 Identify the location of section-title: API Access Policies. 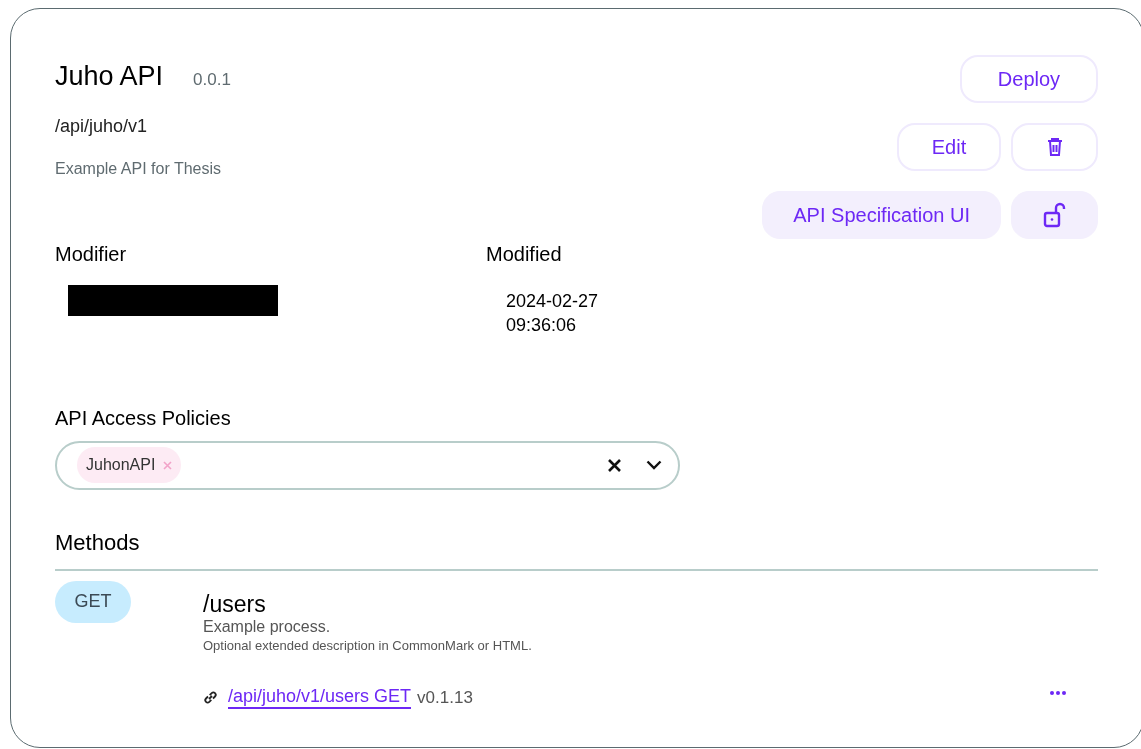
(143, 418).